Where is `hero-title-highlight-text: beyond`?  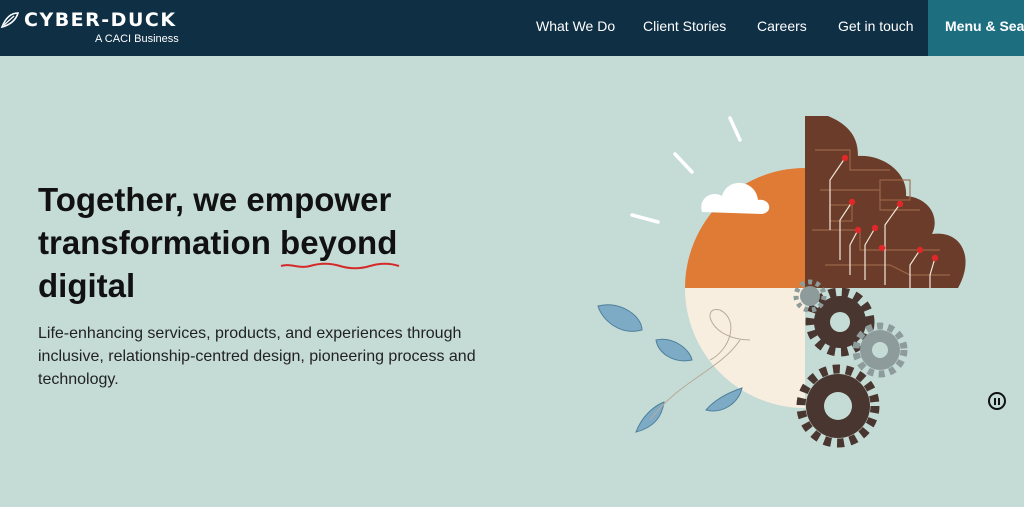
hero-title-highlight-text: beyond is located at coordinates (339, 242).